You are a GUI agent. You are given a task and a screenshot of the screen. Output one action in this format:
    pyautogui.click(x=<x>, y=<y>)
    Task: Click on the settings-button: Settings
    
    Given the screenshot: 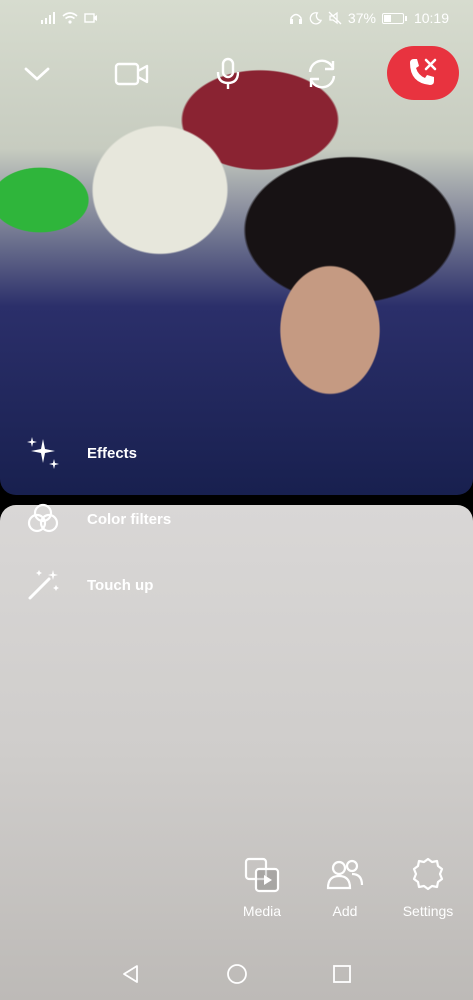 What is the action you would take?
    pyautogui.click(x=428, y=887)
    